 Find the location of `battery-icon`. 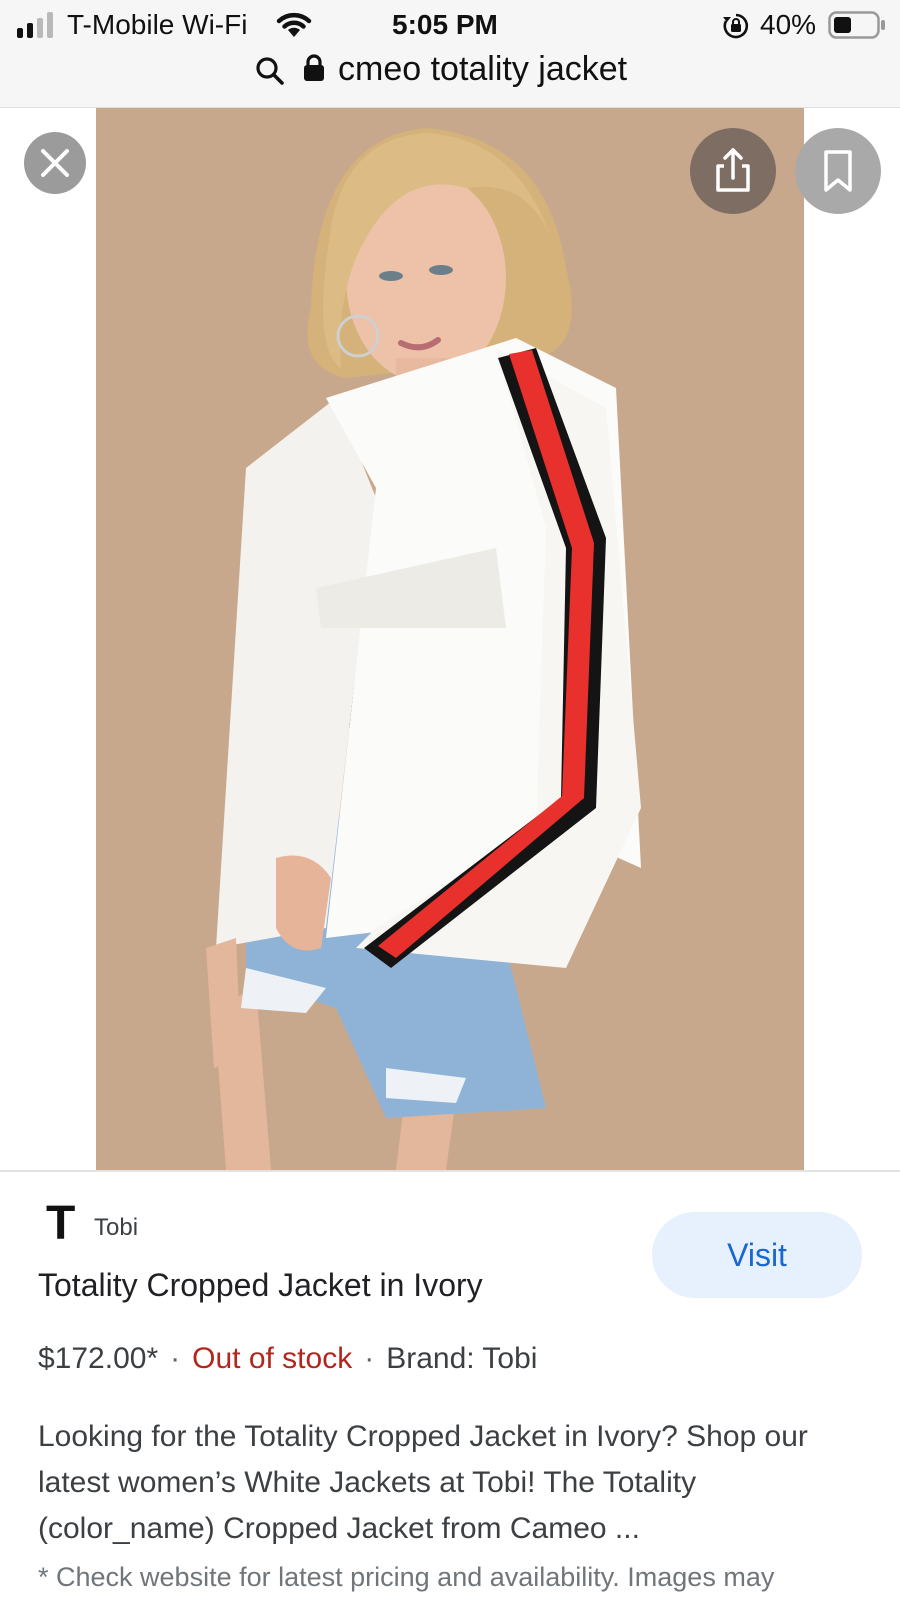

battery-icon is located at coordinates (856, 25).